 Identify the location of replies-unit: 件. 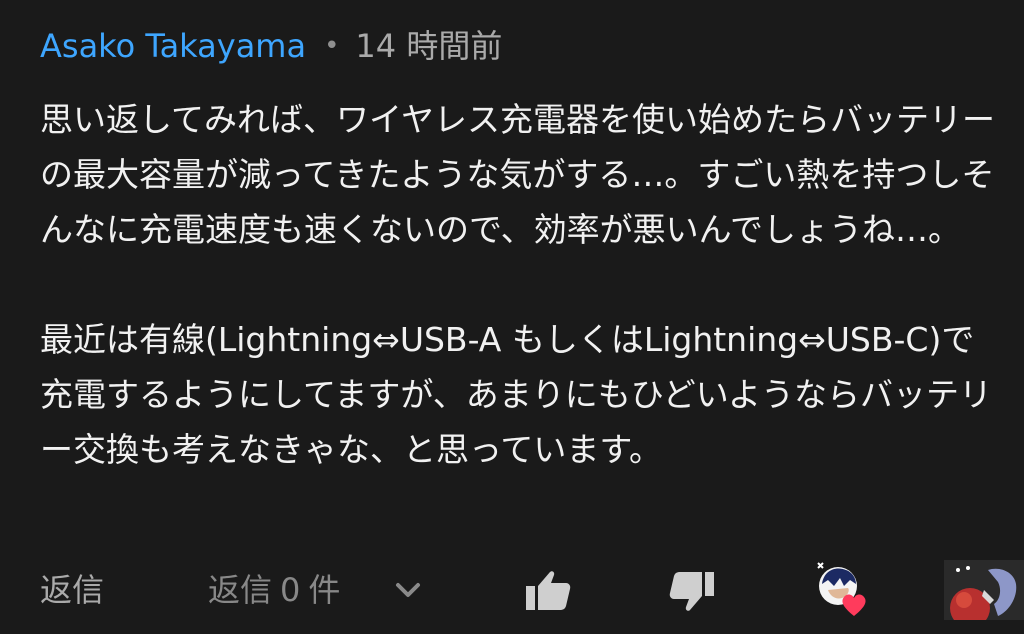
(324, 590).